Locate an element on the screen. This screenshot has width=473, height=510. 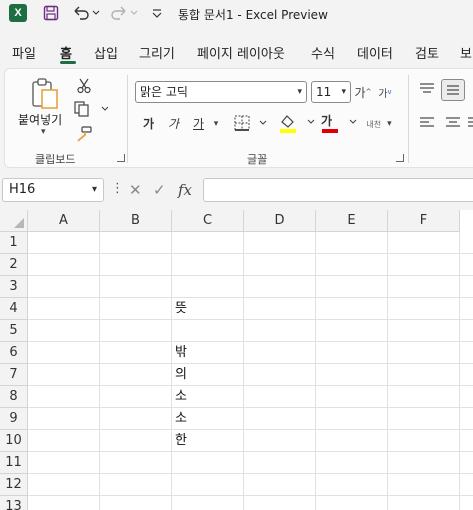
fill-color-icon is located at coordinates (297, 123).